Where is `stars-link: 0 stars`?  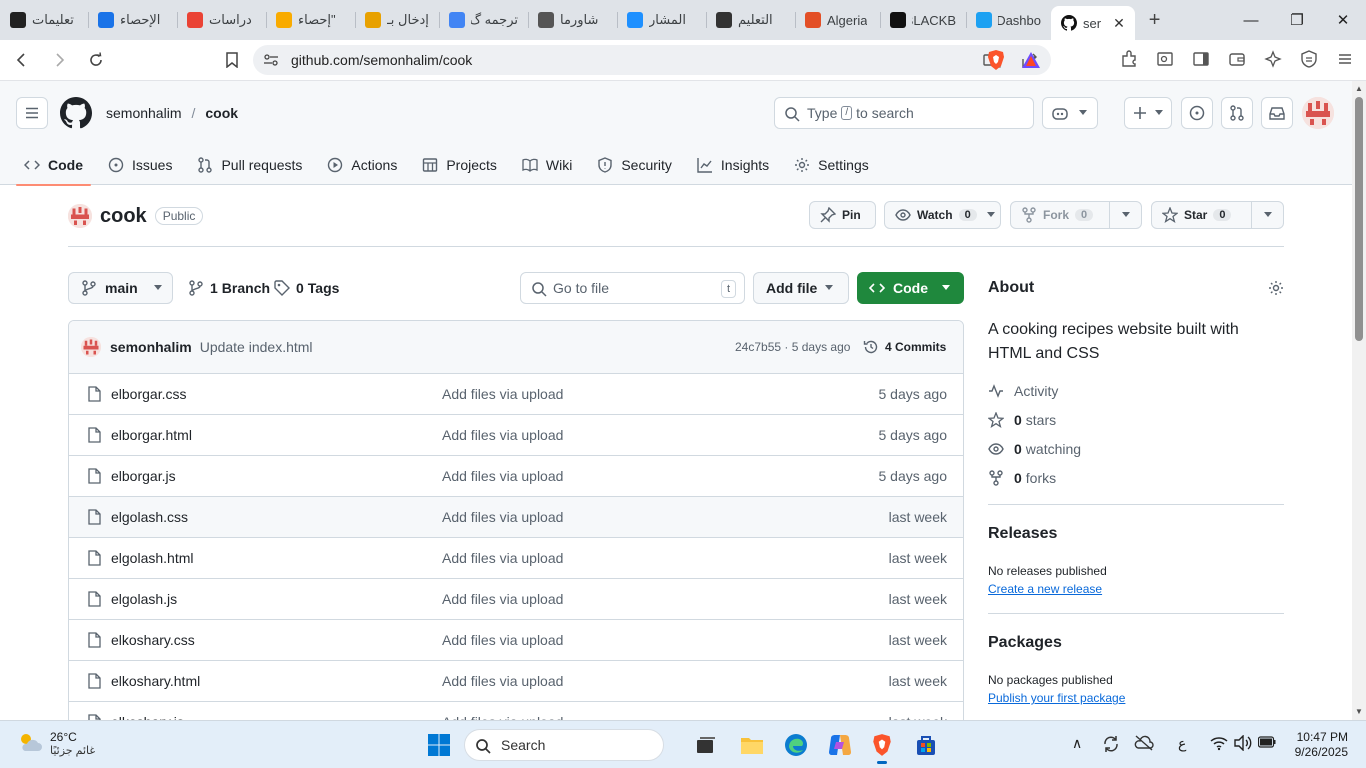
stars-link: 0 stars is located at coordinates (1022, 420).